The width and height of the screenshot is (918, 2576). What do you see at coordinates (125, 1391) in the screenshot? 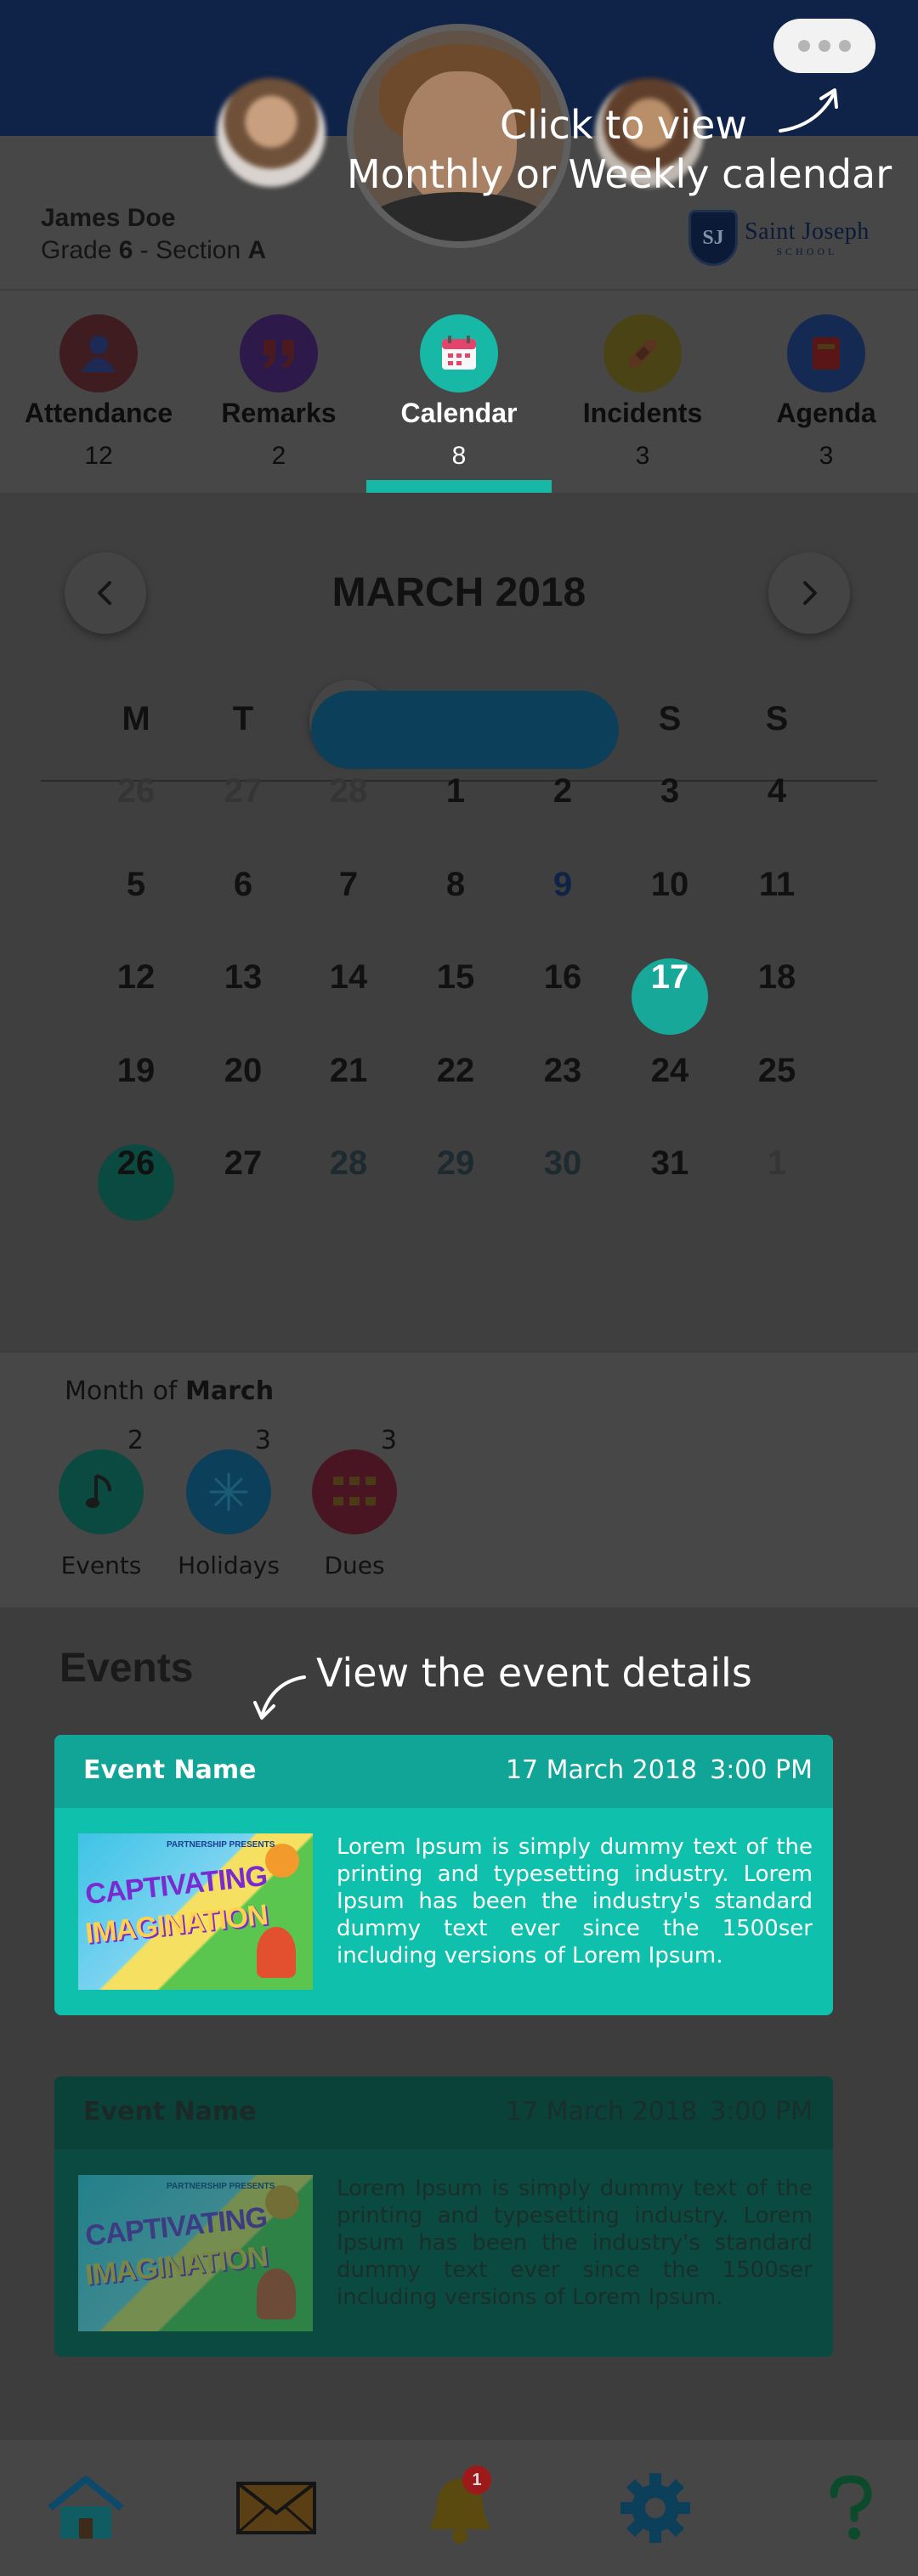
I see `month-summary-prefix: Month of` at bounding box center [125, 1391].